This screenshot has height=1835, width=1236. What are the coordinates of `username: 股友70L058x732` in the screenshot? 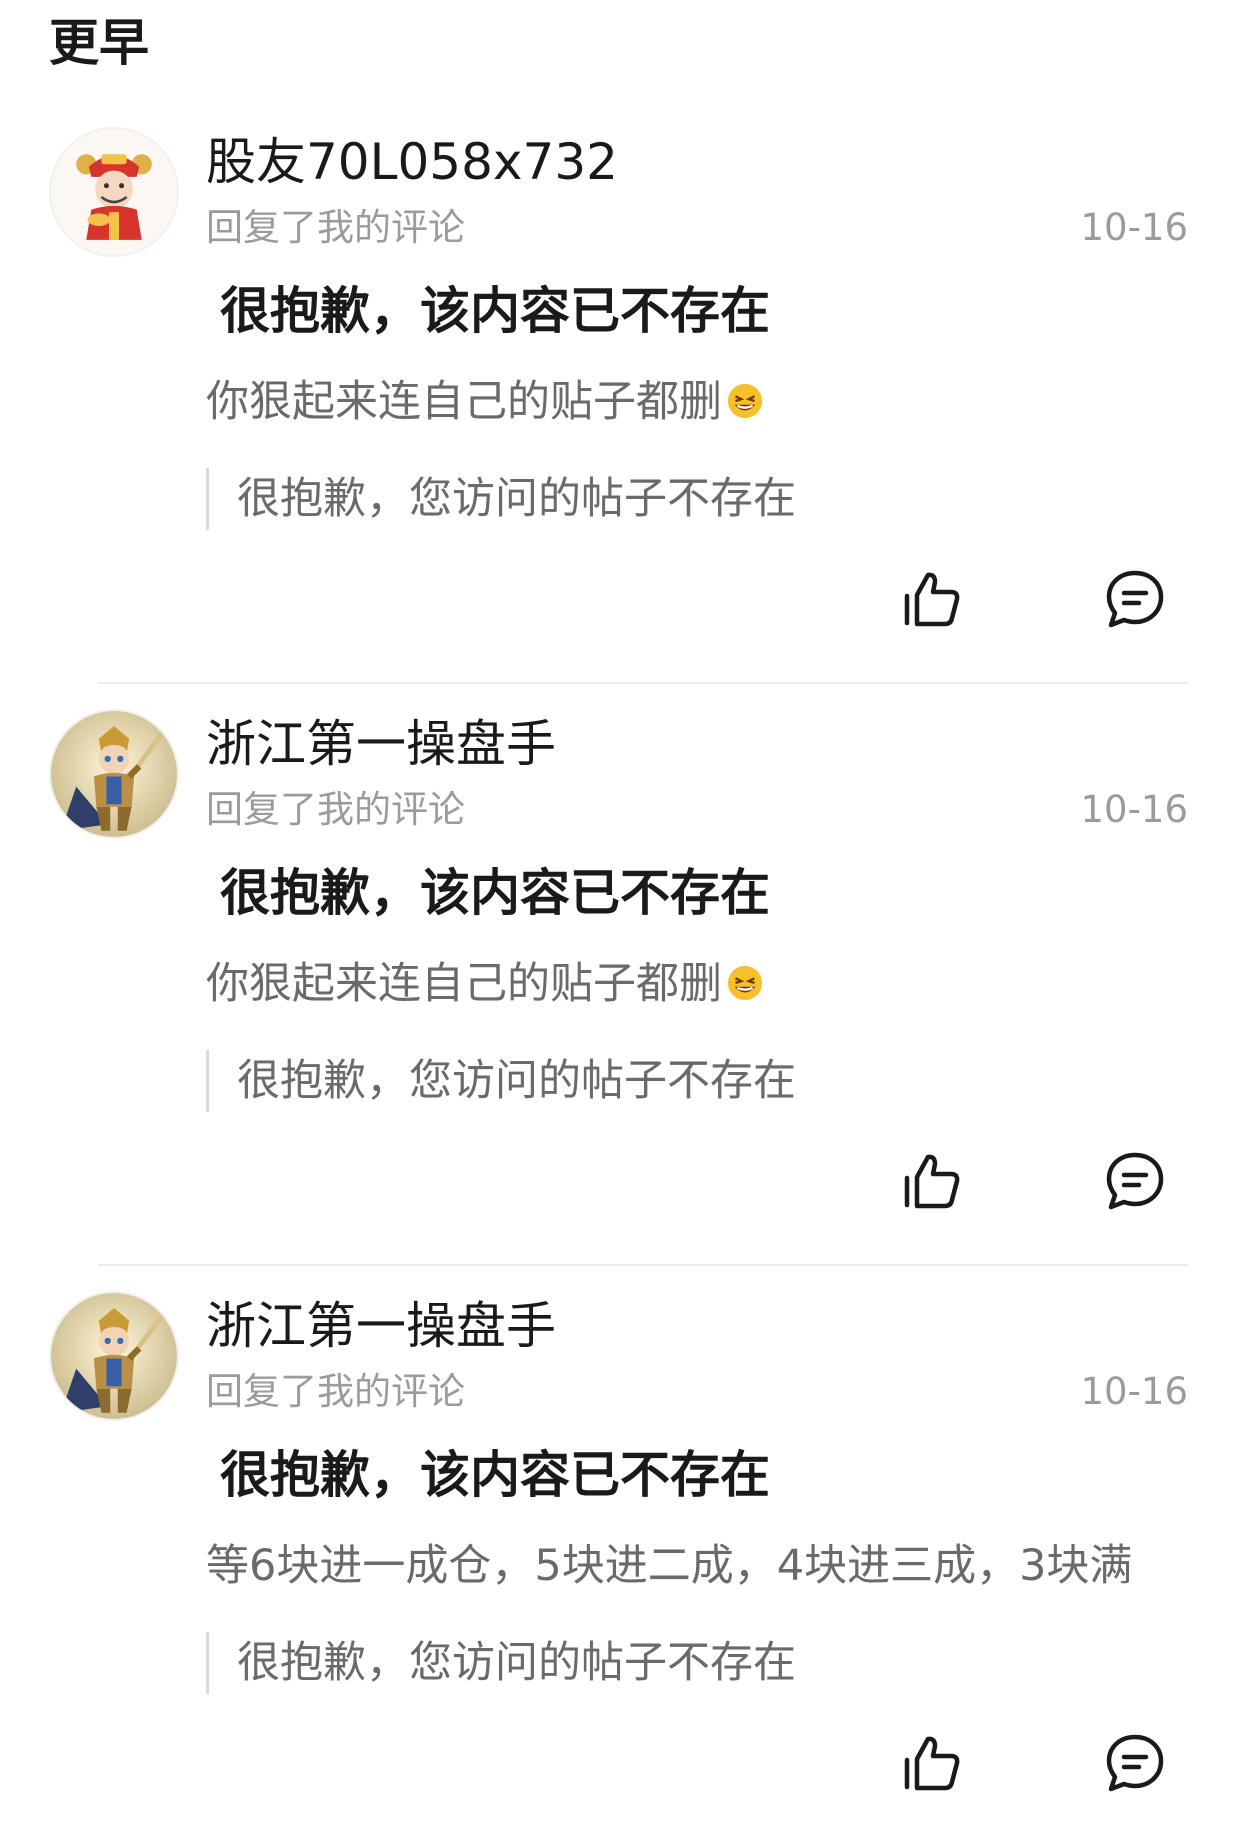 It's located at (412, 162).